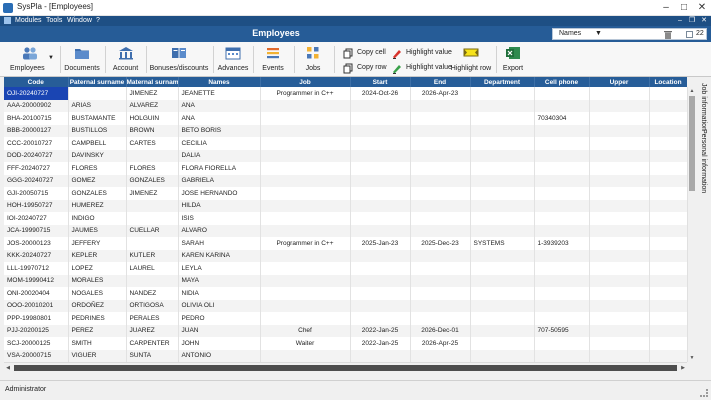  Describe the element at coordinates (36, 268) in the screenshot. I see `table-cell: LLL-19970712` at that location.